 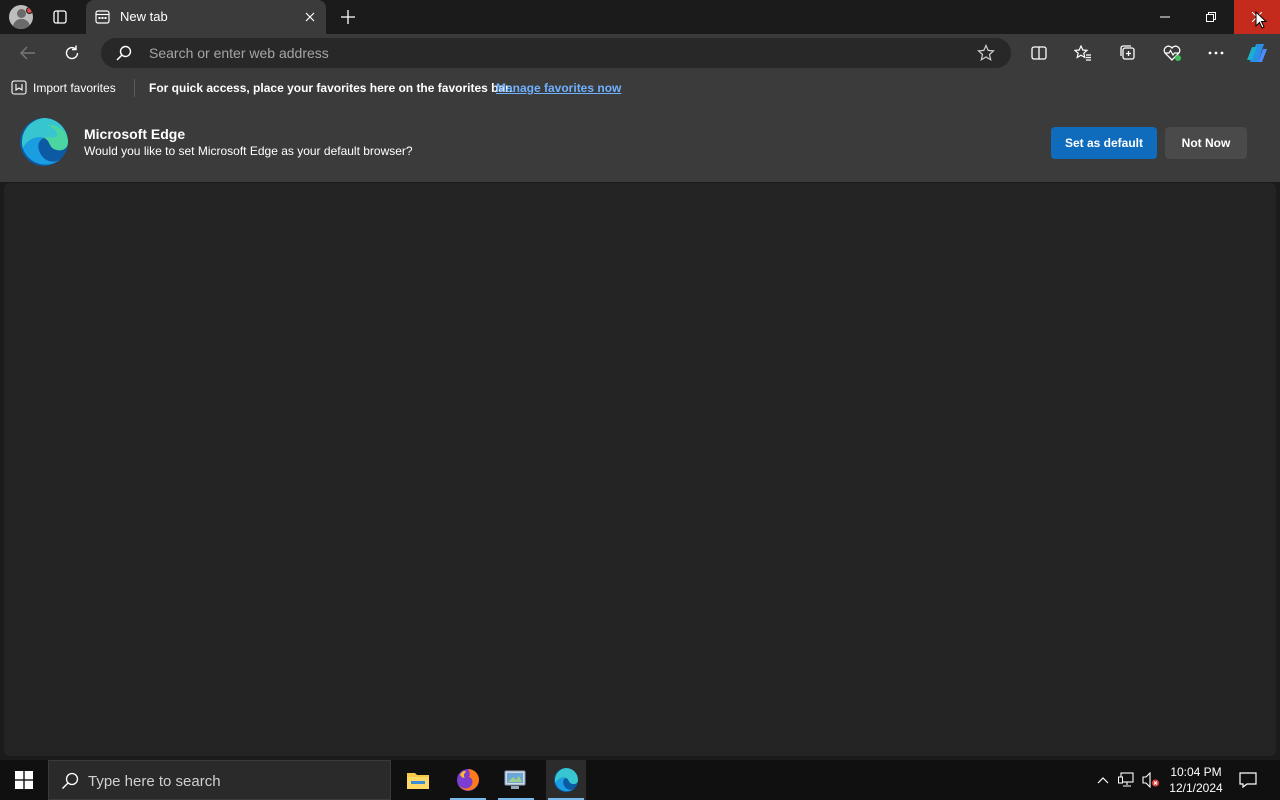 I want to click on network-icon, so click(x=1127, y=780).